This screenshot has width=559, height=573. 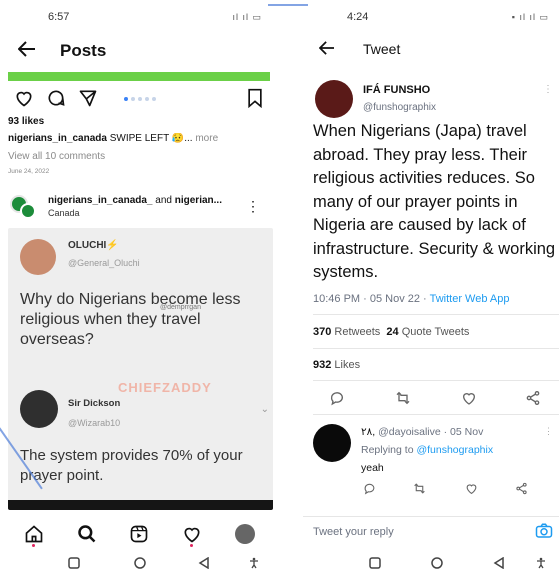 What do you see at coordinates (64, 213) in the screenshot?
I see `post-location: Canada` at bounding box center [64, 213].